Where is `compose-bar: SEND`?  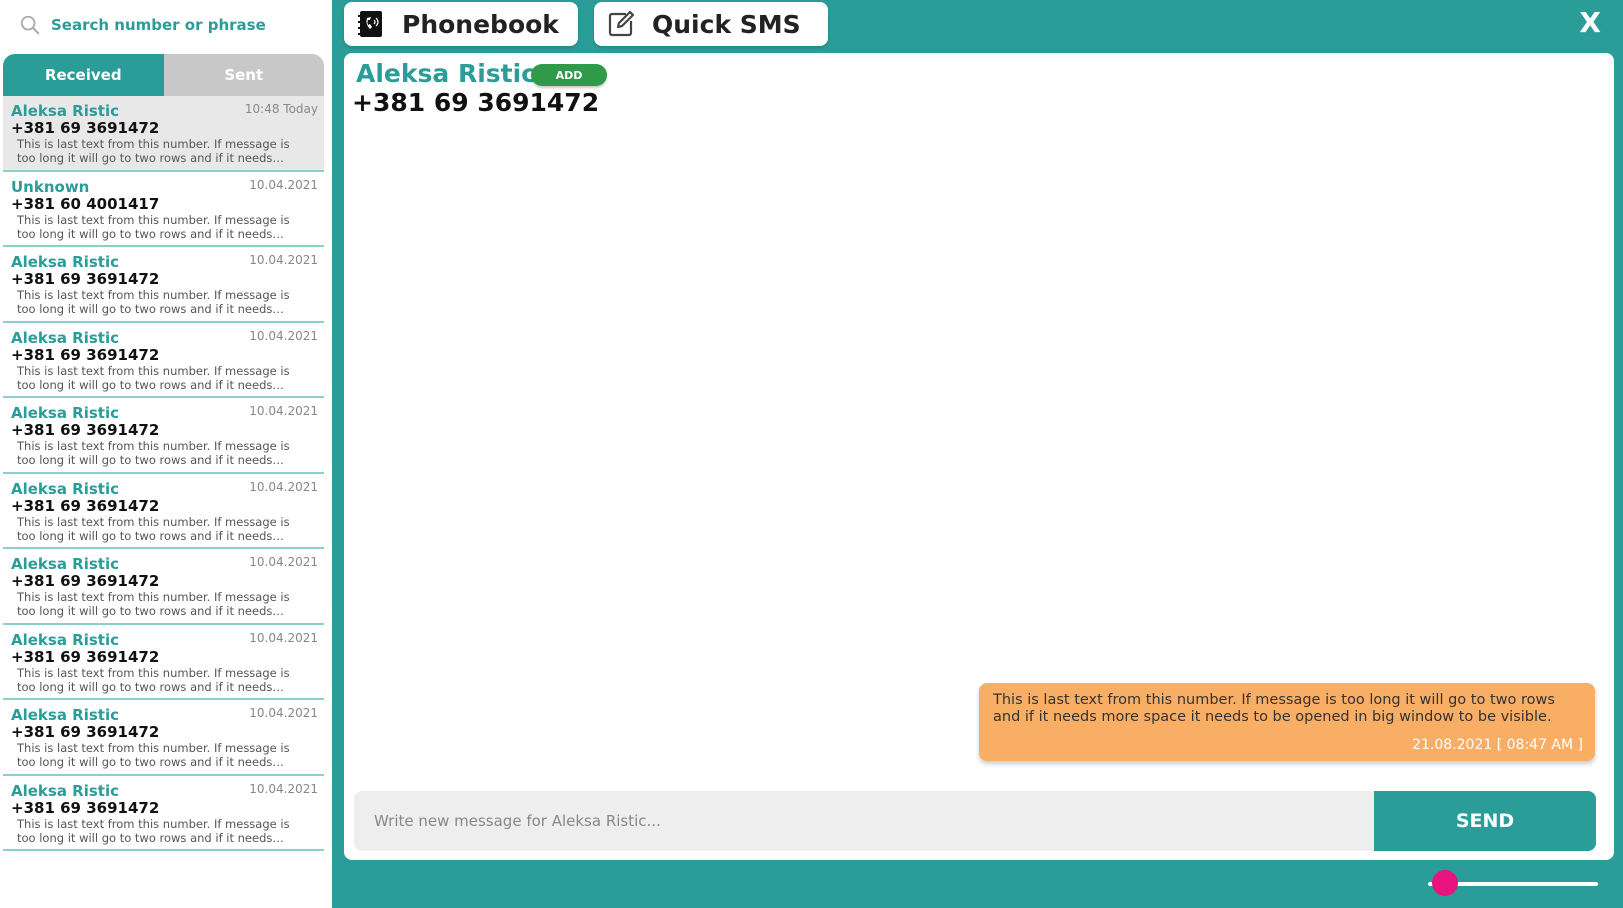
compose-bar: SEND is located at coordinates (975, 821).